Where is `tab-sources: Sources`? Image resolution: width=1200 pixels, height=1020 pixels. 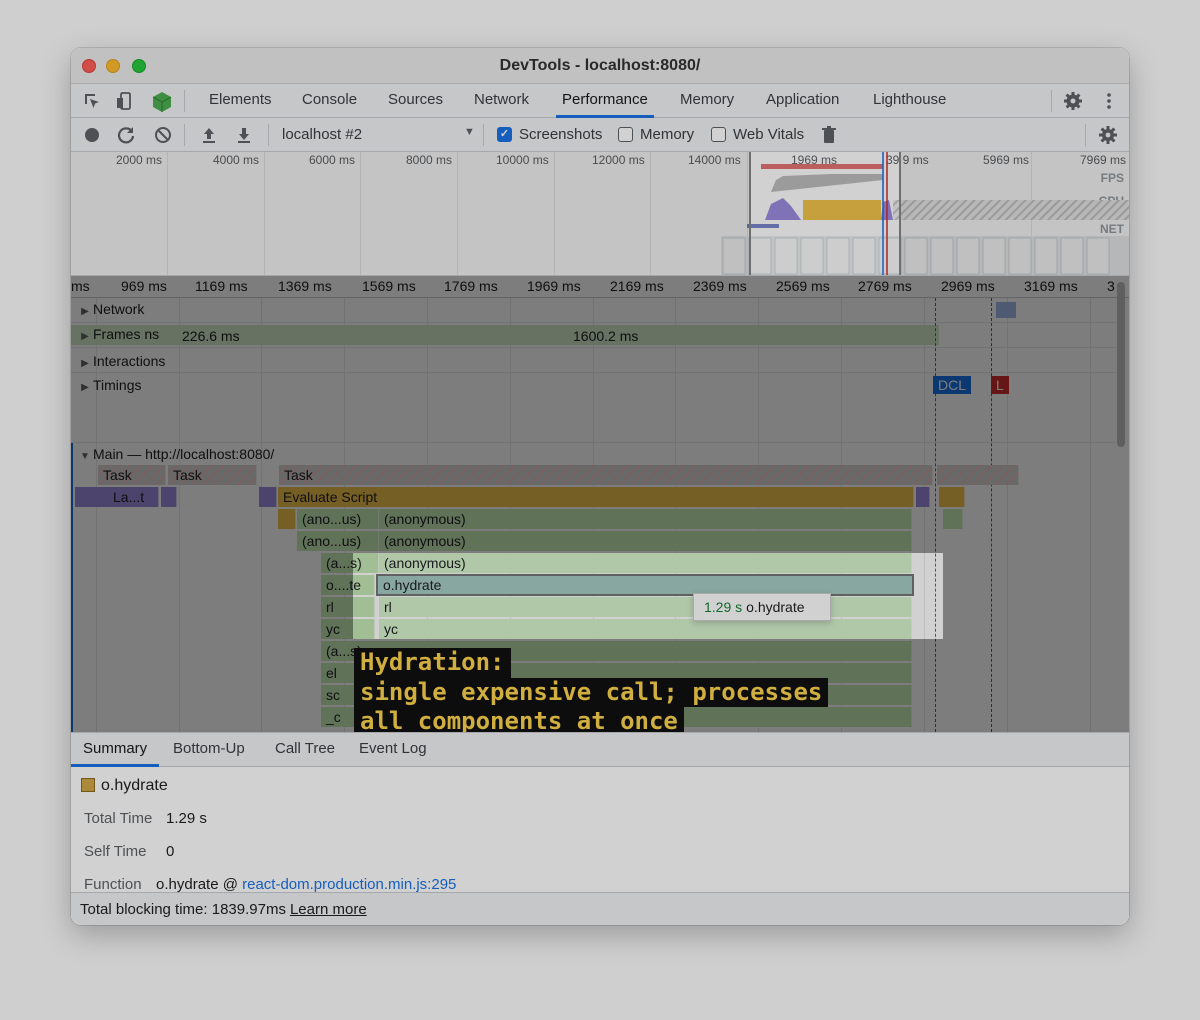
tab-sources: Sources is located at coordinates (415, 101).